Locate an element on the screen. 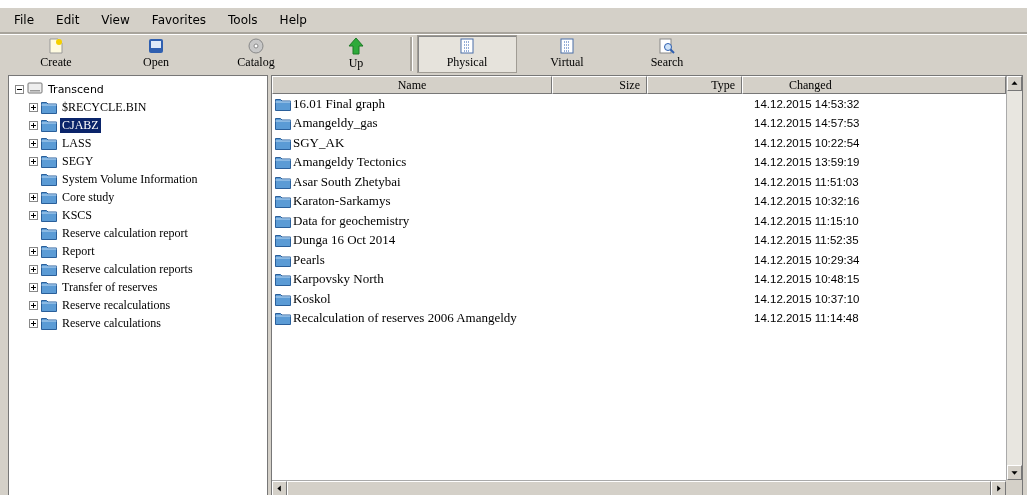  date-cell-text: 14.12.2015 13:59:19 is located at coordinates (807, 162).